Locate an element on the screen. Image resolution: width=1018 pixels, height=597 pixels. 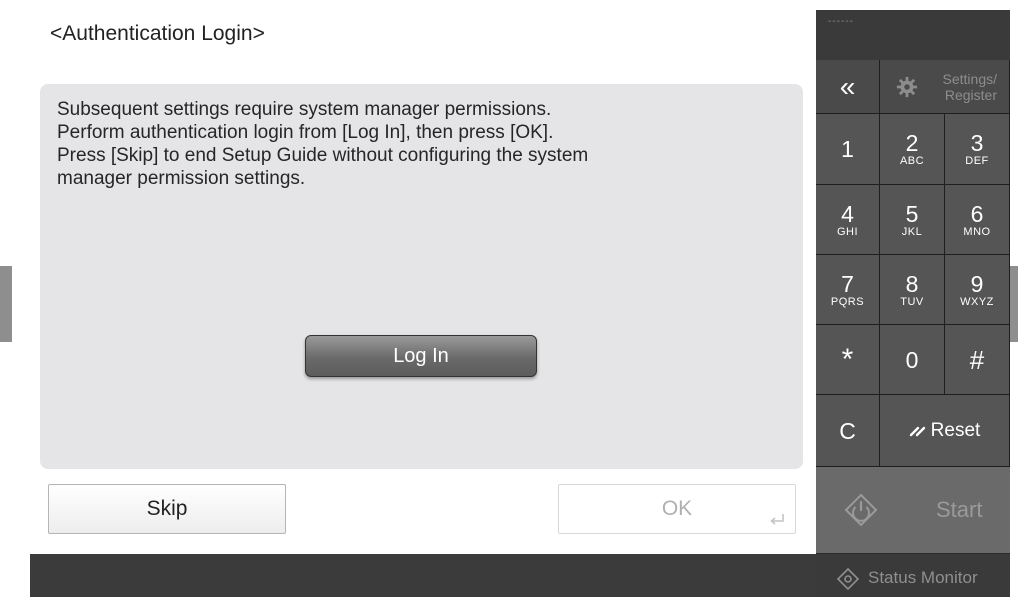
log-in-button: Log In is located at coordinates (421, 356).